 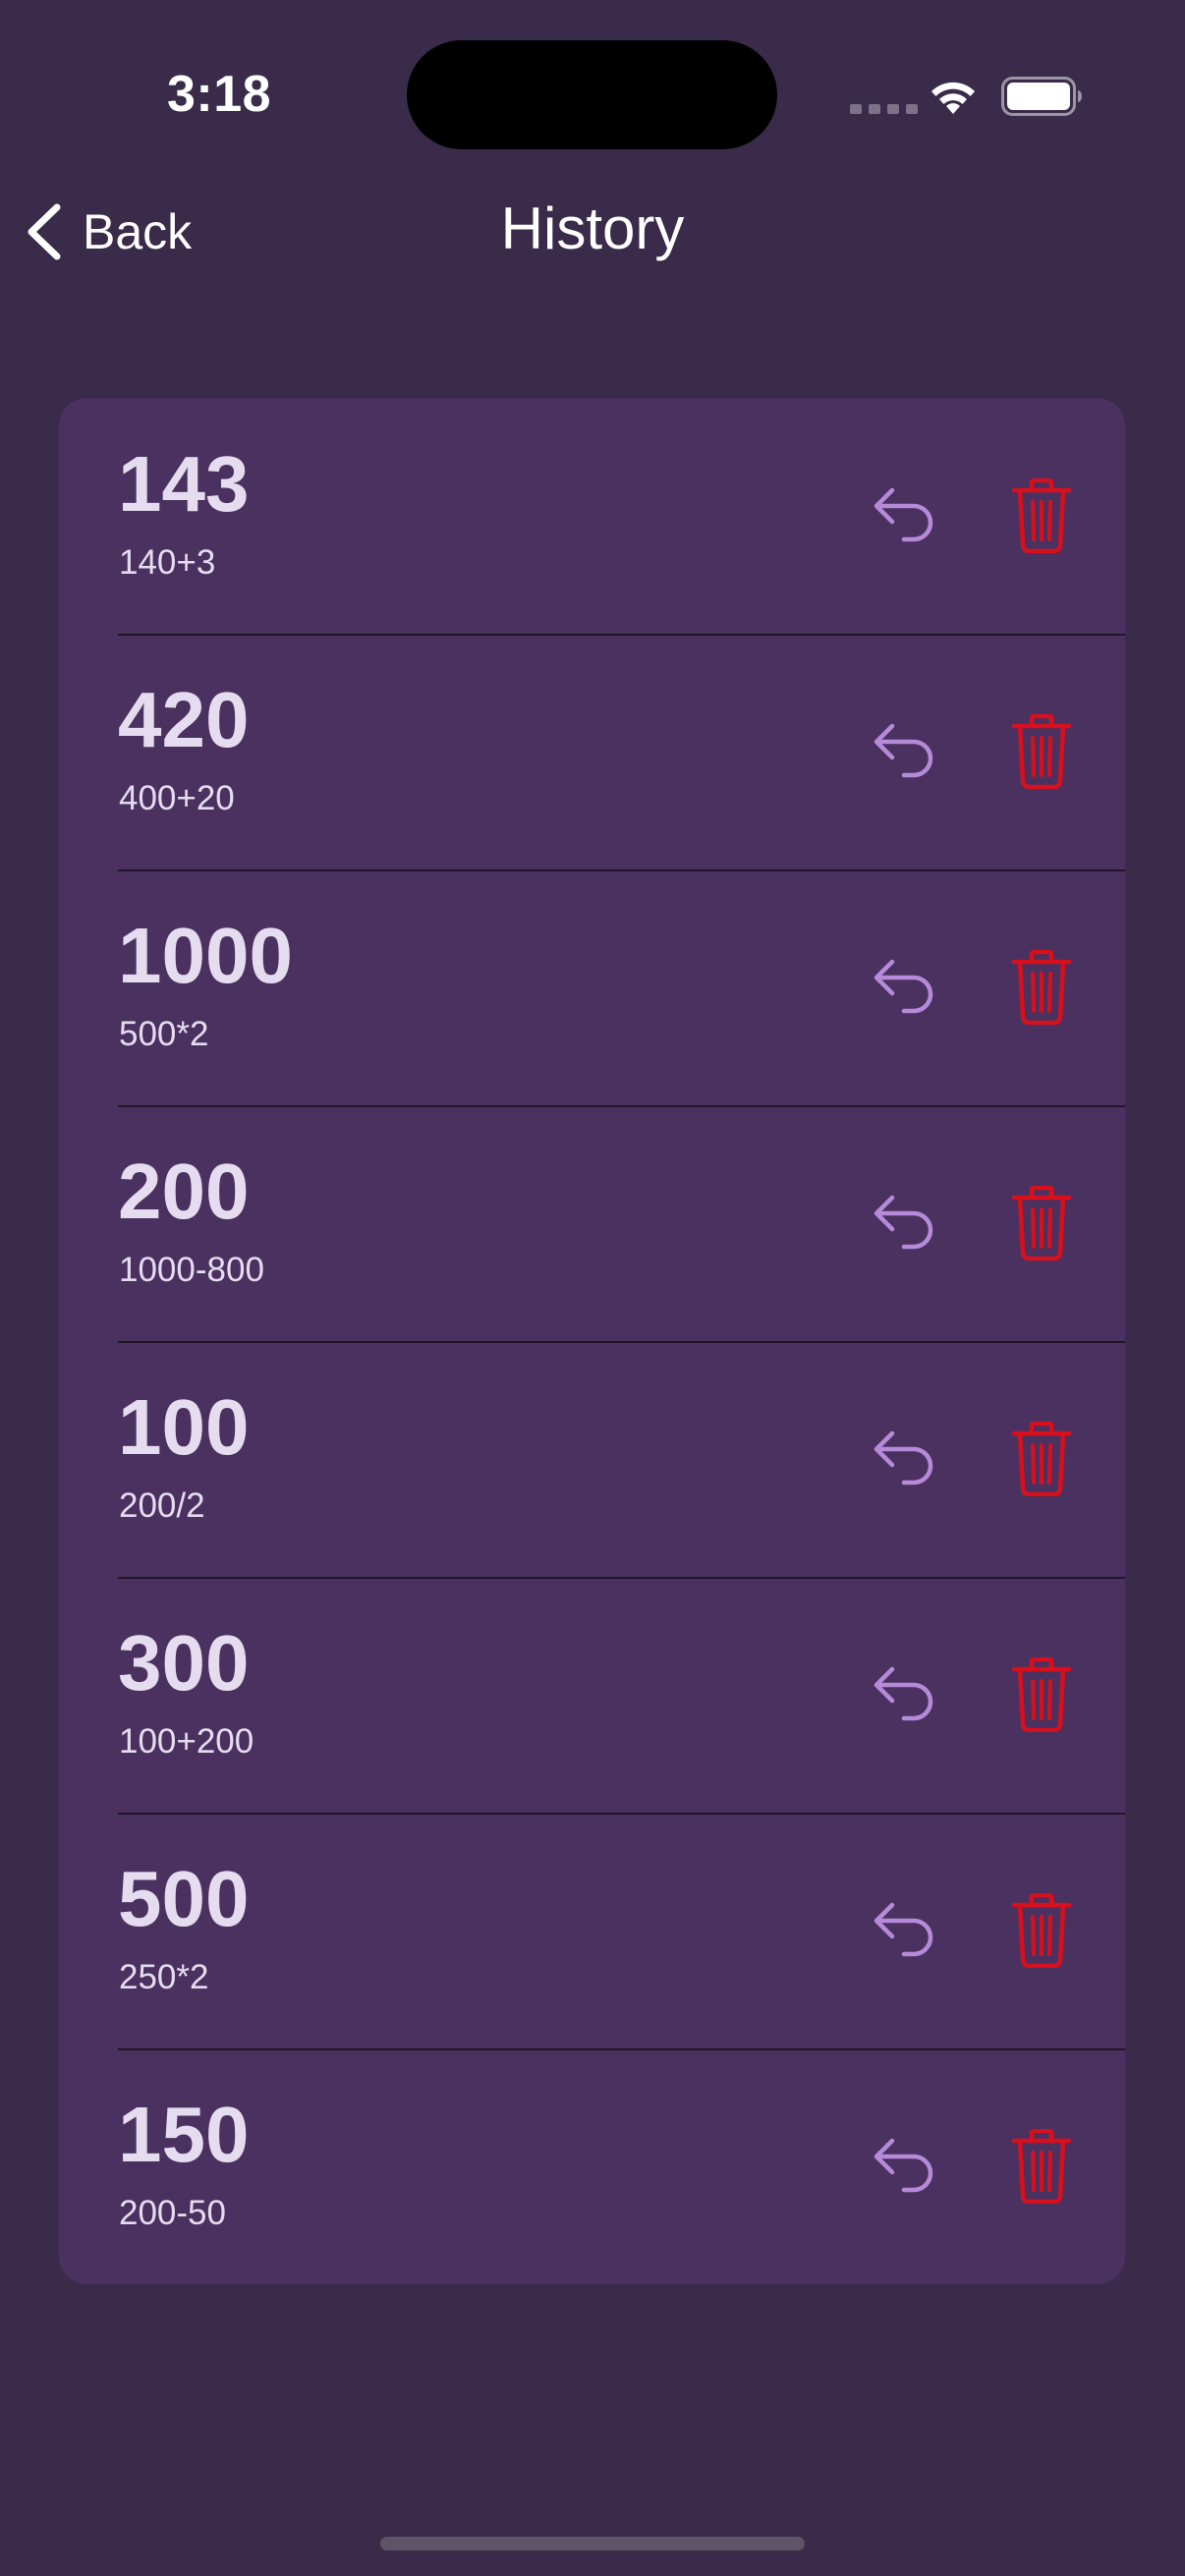 I want to click on history-result: 300, so click(x=184, y=1663).